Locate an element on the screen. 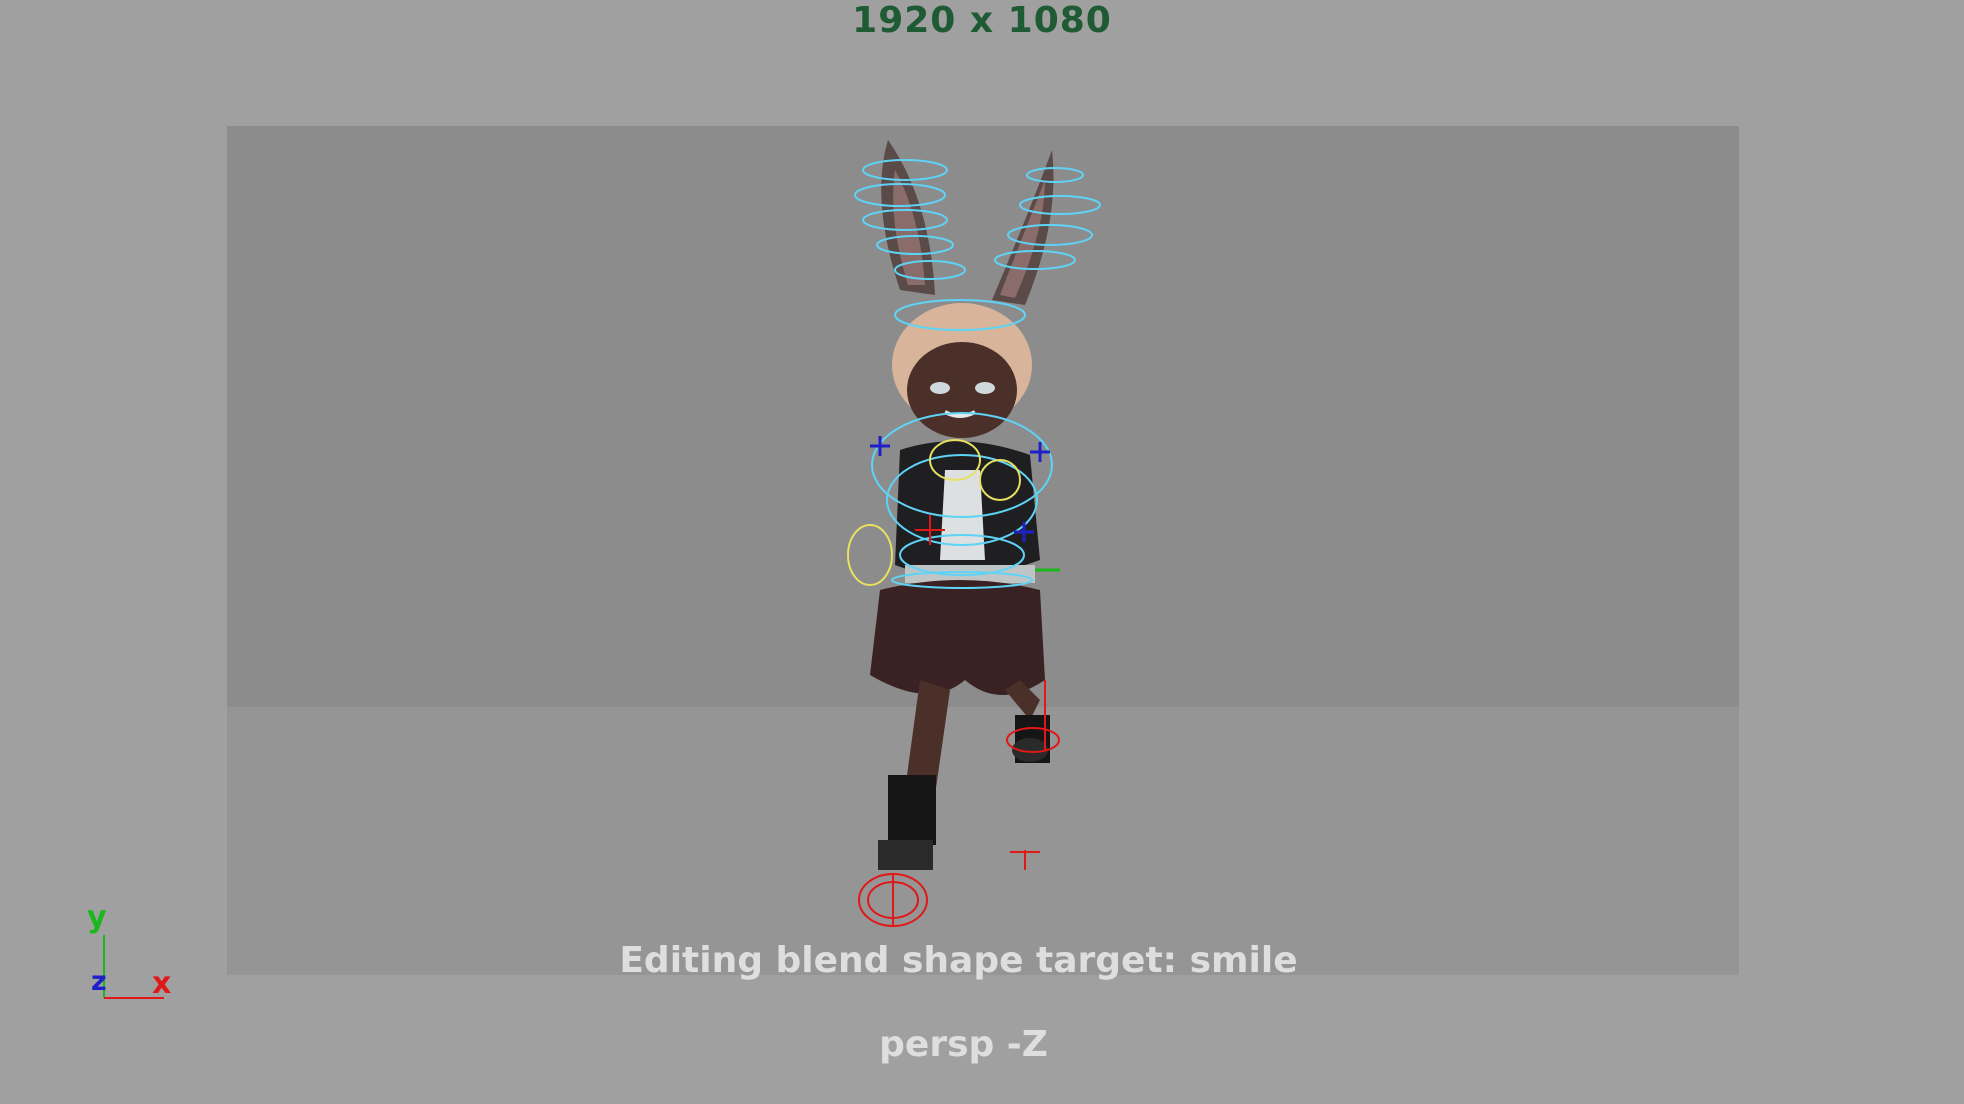 This screenshot has height=1104, width=1964. camera-name-label: persp -Z is located at coordinates (963, 1044).